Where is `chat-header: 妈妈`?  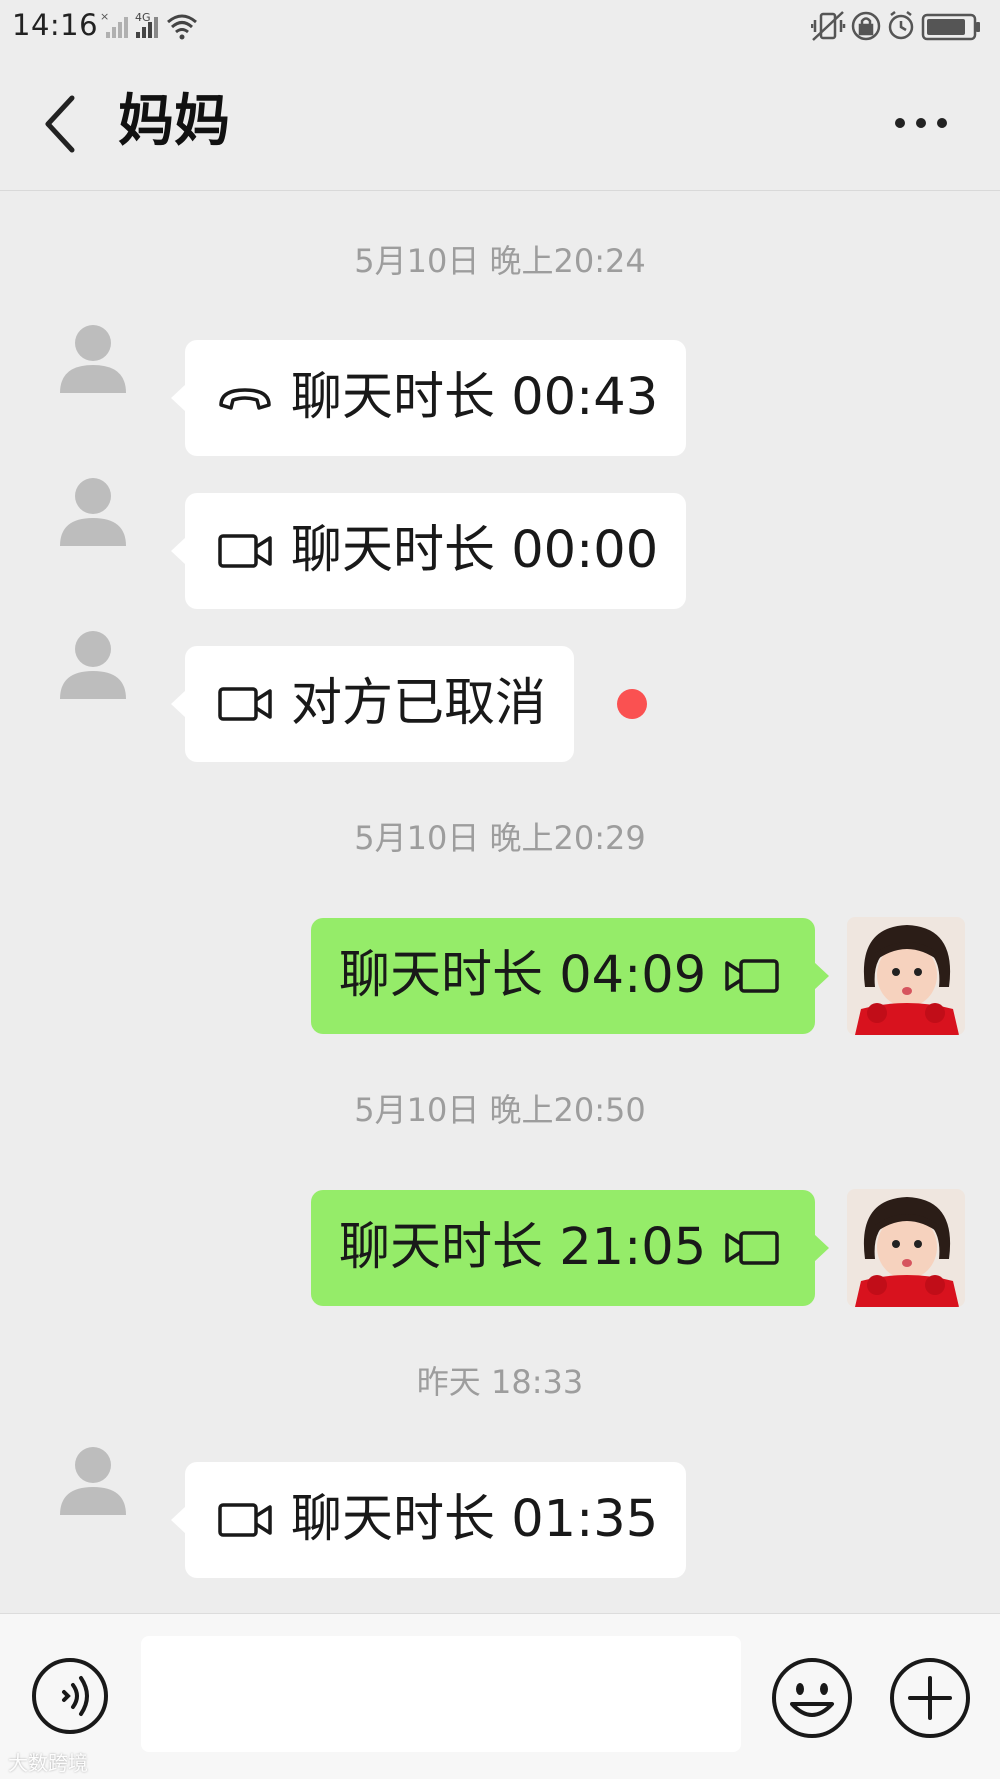
chat-header: 妈妈 is located at coordinates (500, 121).